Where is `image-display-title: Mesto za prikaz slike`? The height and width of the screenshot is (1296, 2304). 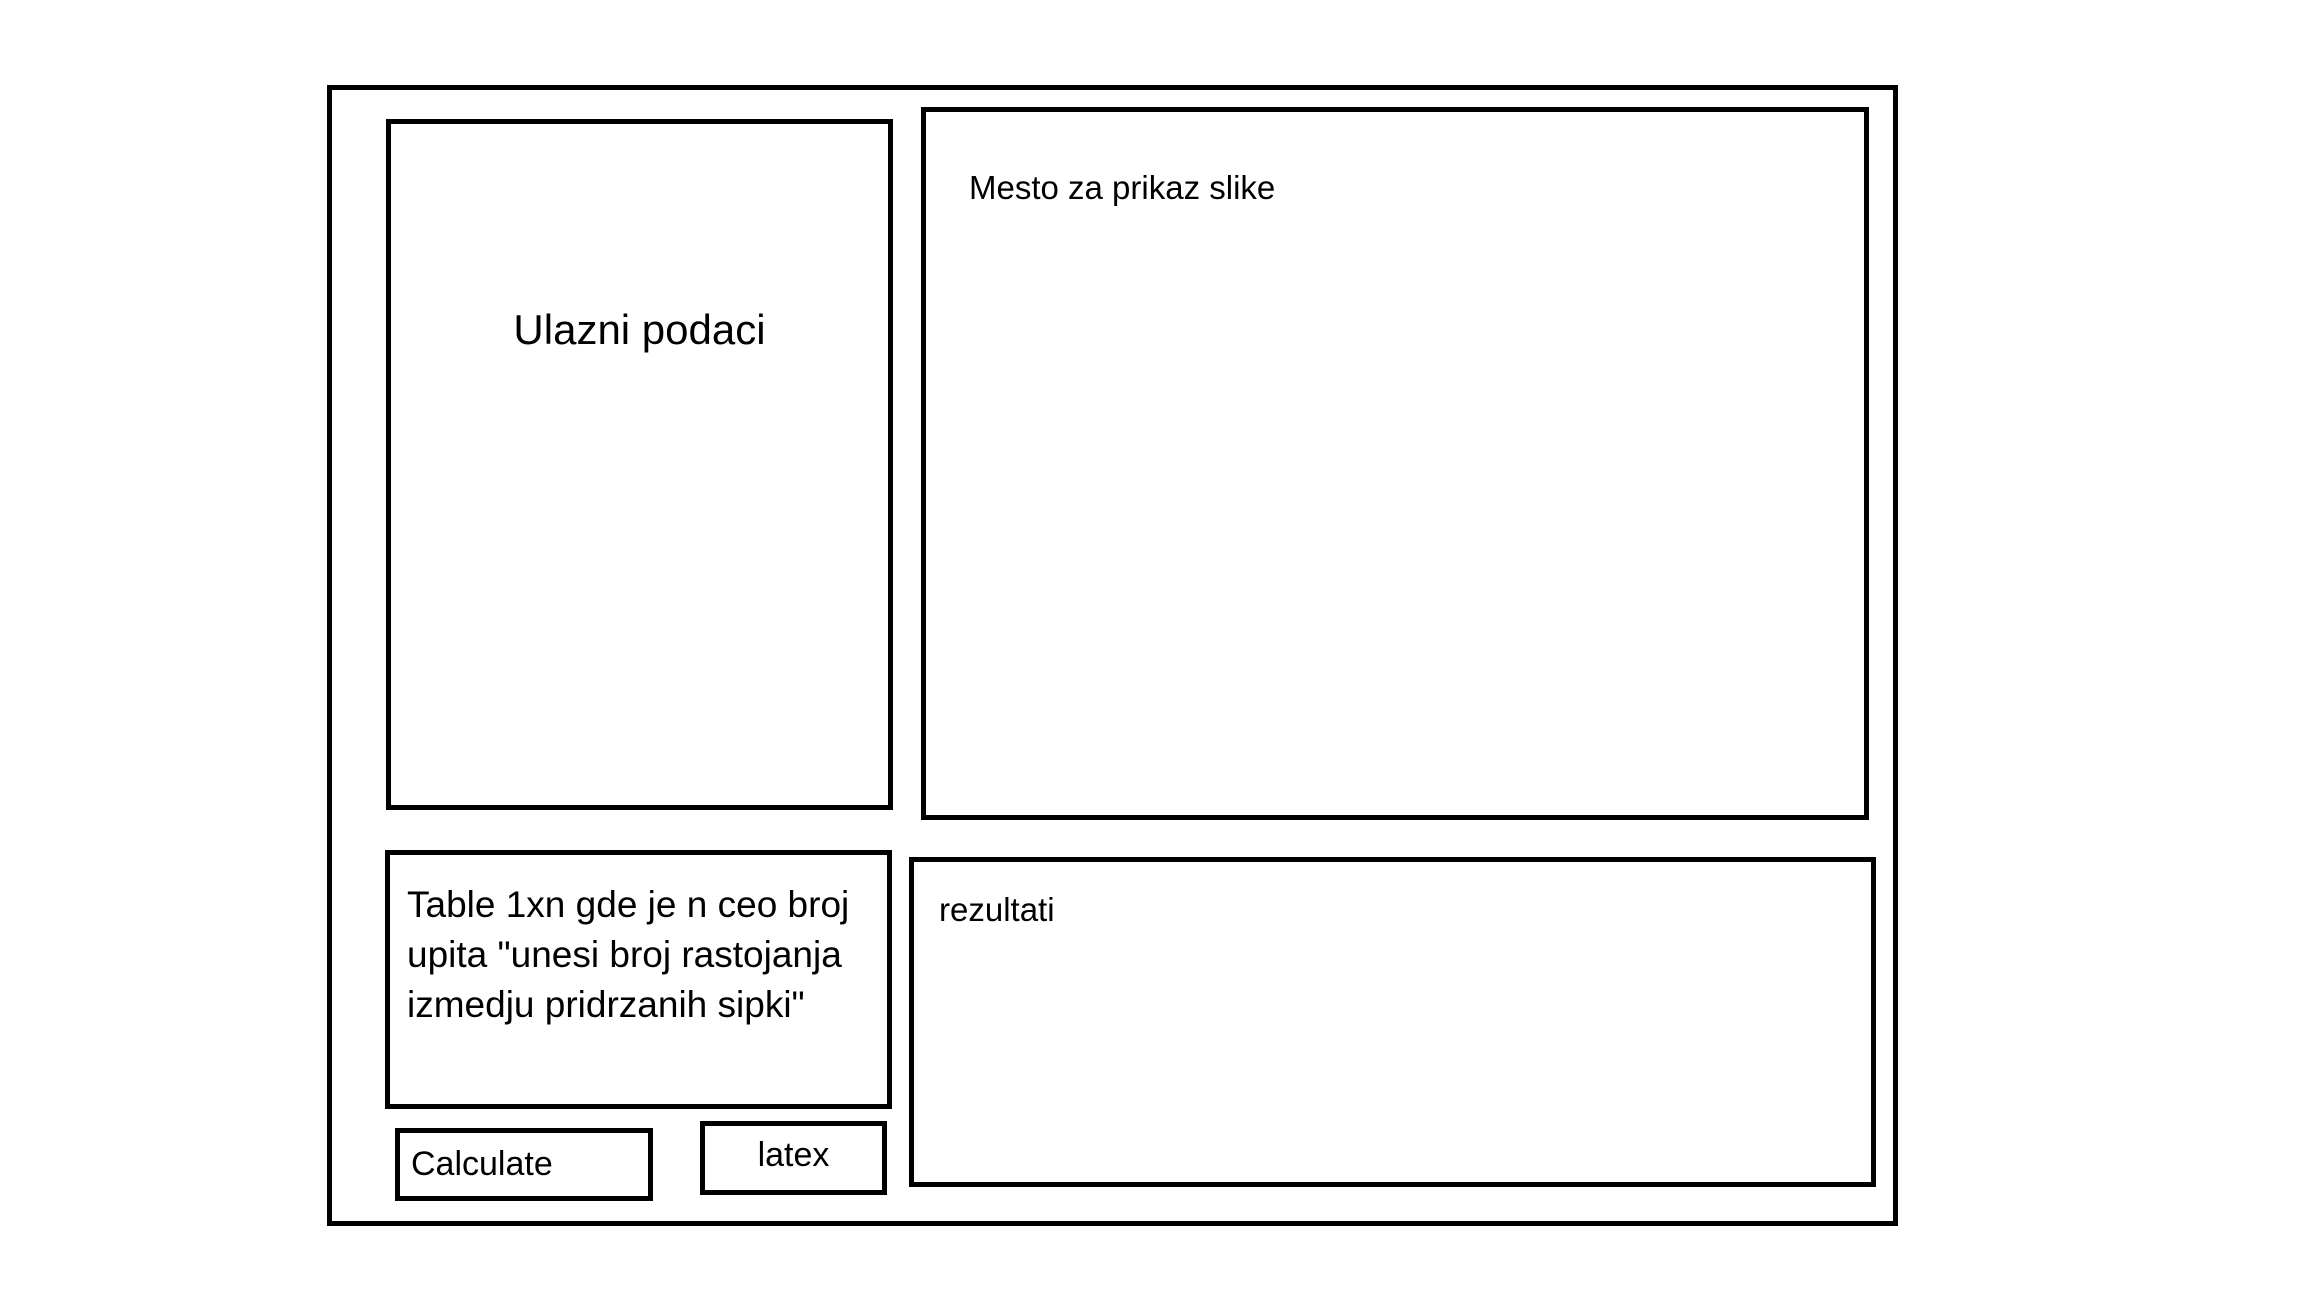
image-display-title: Mesto za prikaz slike is located at coordinates (1122, 187).